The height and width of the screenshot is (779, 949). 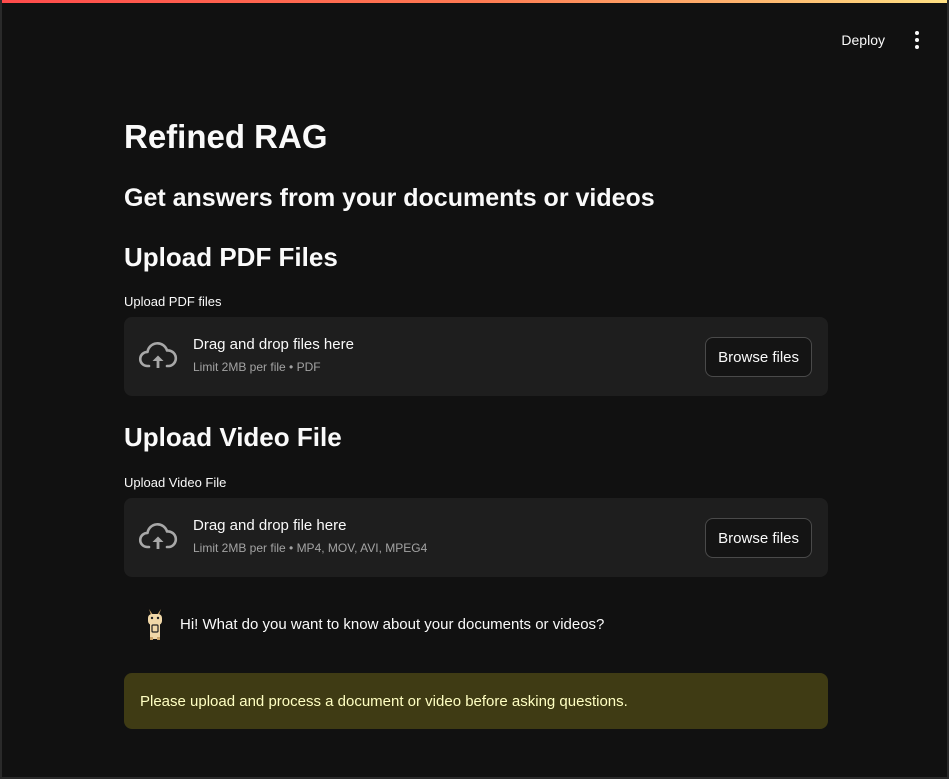 What do you see at coordinates (273, 344) in the screenshot?
I see `pdf-dropzone-instructions: Drag and drop files here` at bounding box center [273, 344].